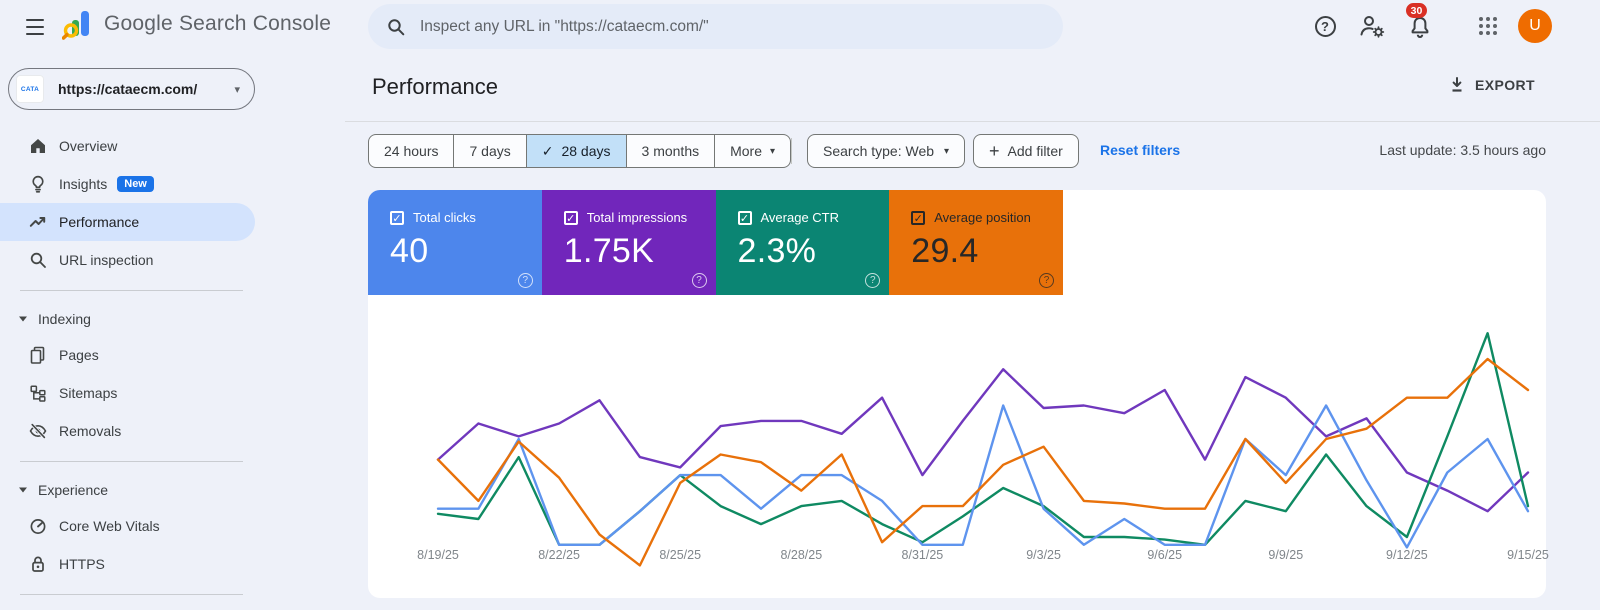 The width and height of the screenshot is (1600, 610). I want to click on search-icon, so click(396, 26).